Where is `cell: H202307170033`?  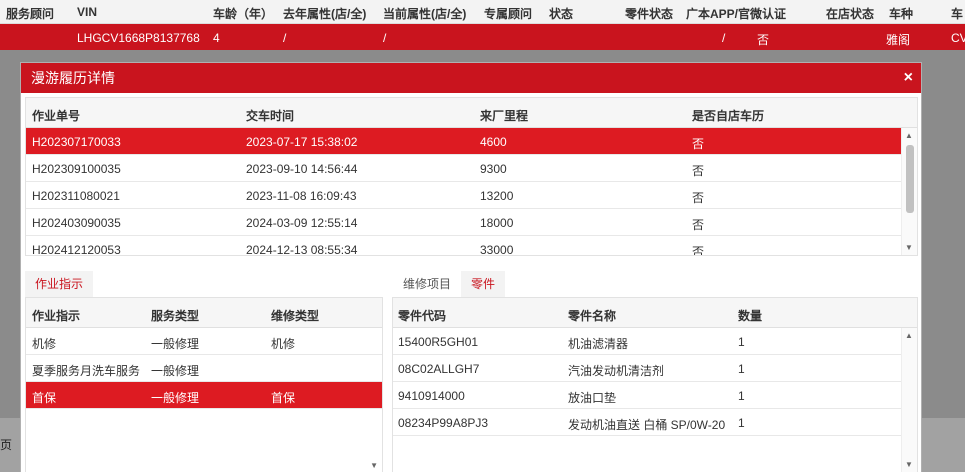
cell: H202307170033 is located at coordinates (76, 142).